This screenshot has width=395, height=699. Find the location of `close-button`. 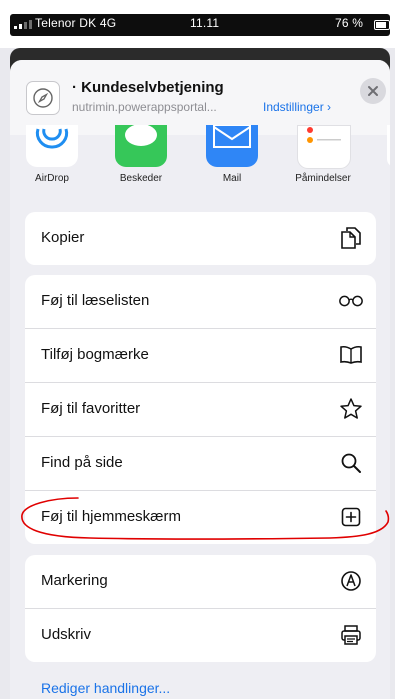

close-button is located at coordinates (373, 91).